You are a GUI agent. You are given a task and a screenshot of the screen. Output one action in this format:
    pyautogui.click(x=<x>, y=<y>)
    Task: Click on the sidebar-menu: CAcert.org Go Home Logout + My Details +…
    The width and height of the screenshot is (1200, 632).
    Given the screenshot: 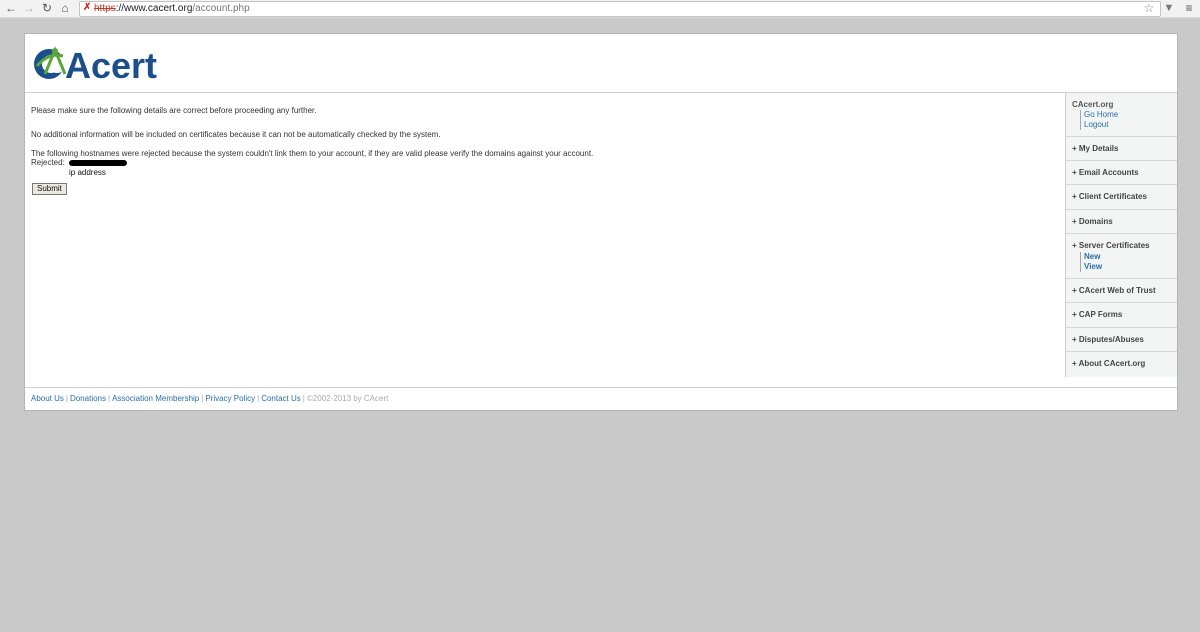 What is the action you would take?
    pyautogui.click(x=1121, y=235)
    